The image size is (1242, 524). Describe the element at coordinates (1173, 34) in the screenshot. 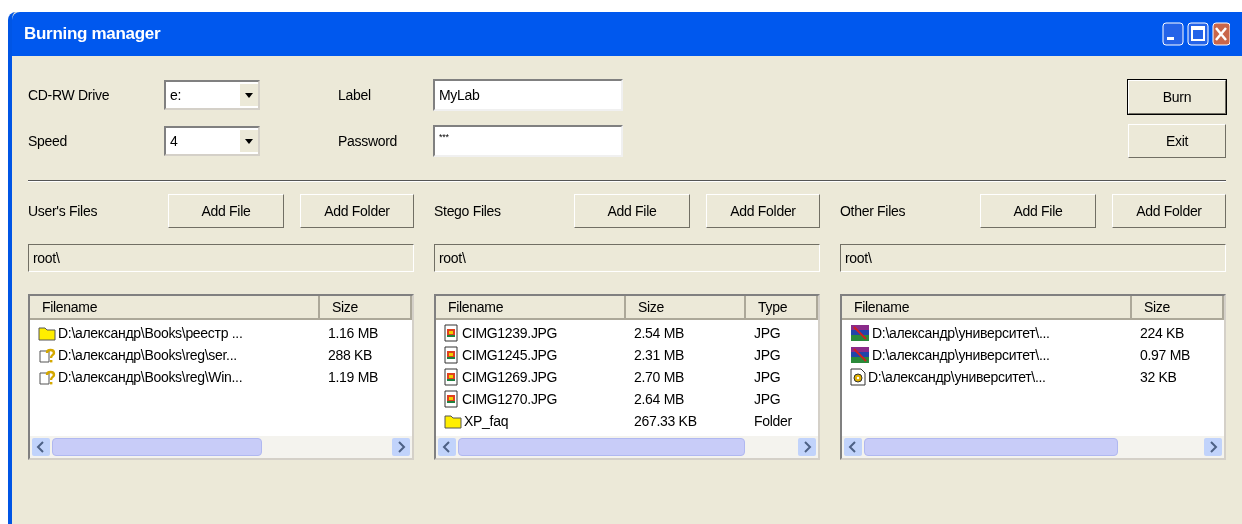

I see `minimize-icon` at that location.